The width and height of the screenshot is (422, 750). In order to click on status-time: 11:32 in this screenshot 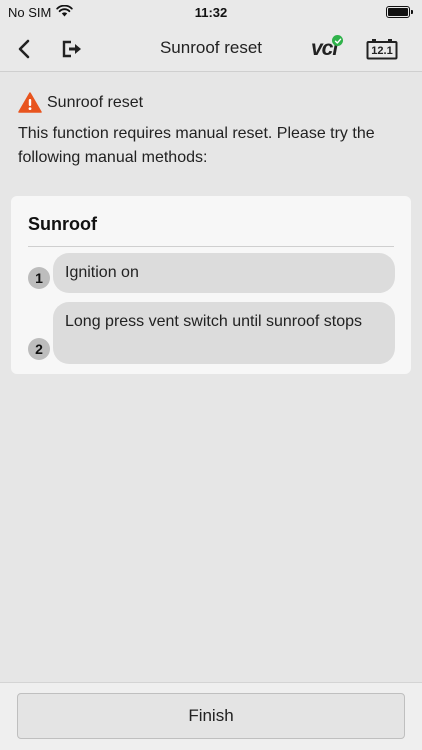, I will do `click(211, 12)`.